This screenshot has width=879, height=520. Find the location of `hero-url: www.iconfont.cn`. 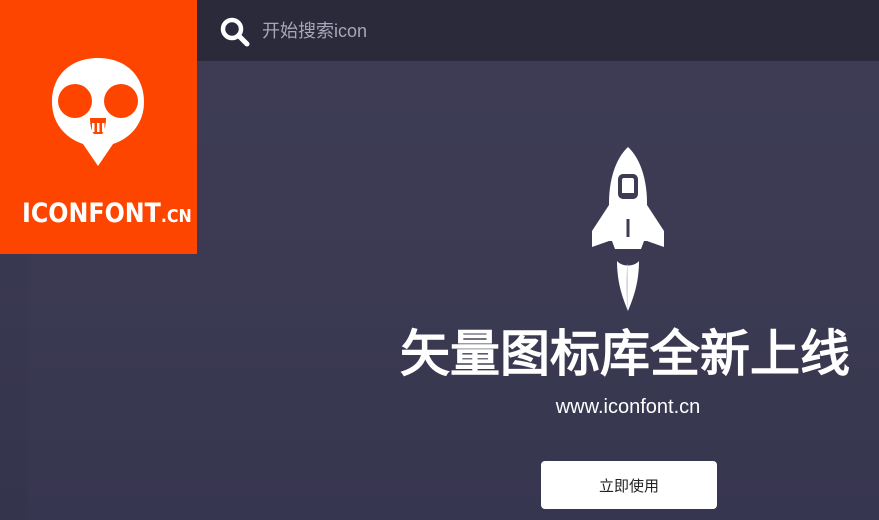

hero-url: www.iconfont.cn is located at coordinates (628, 407).